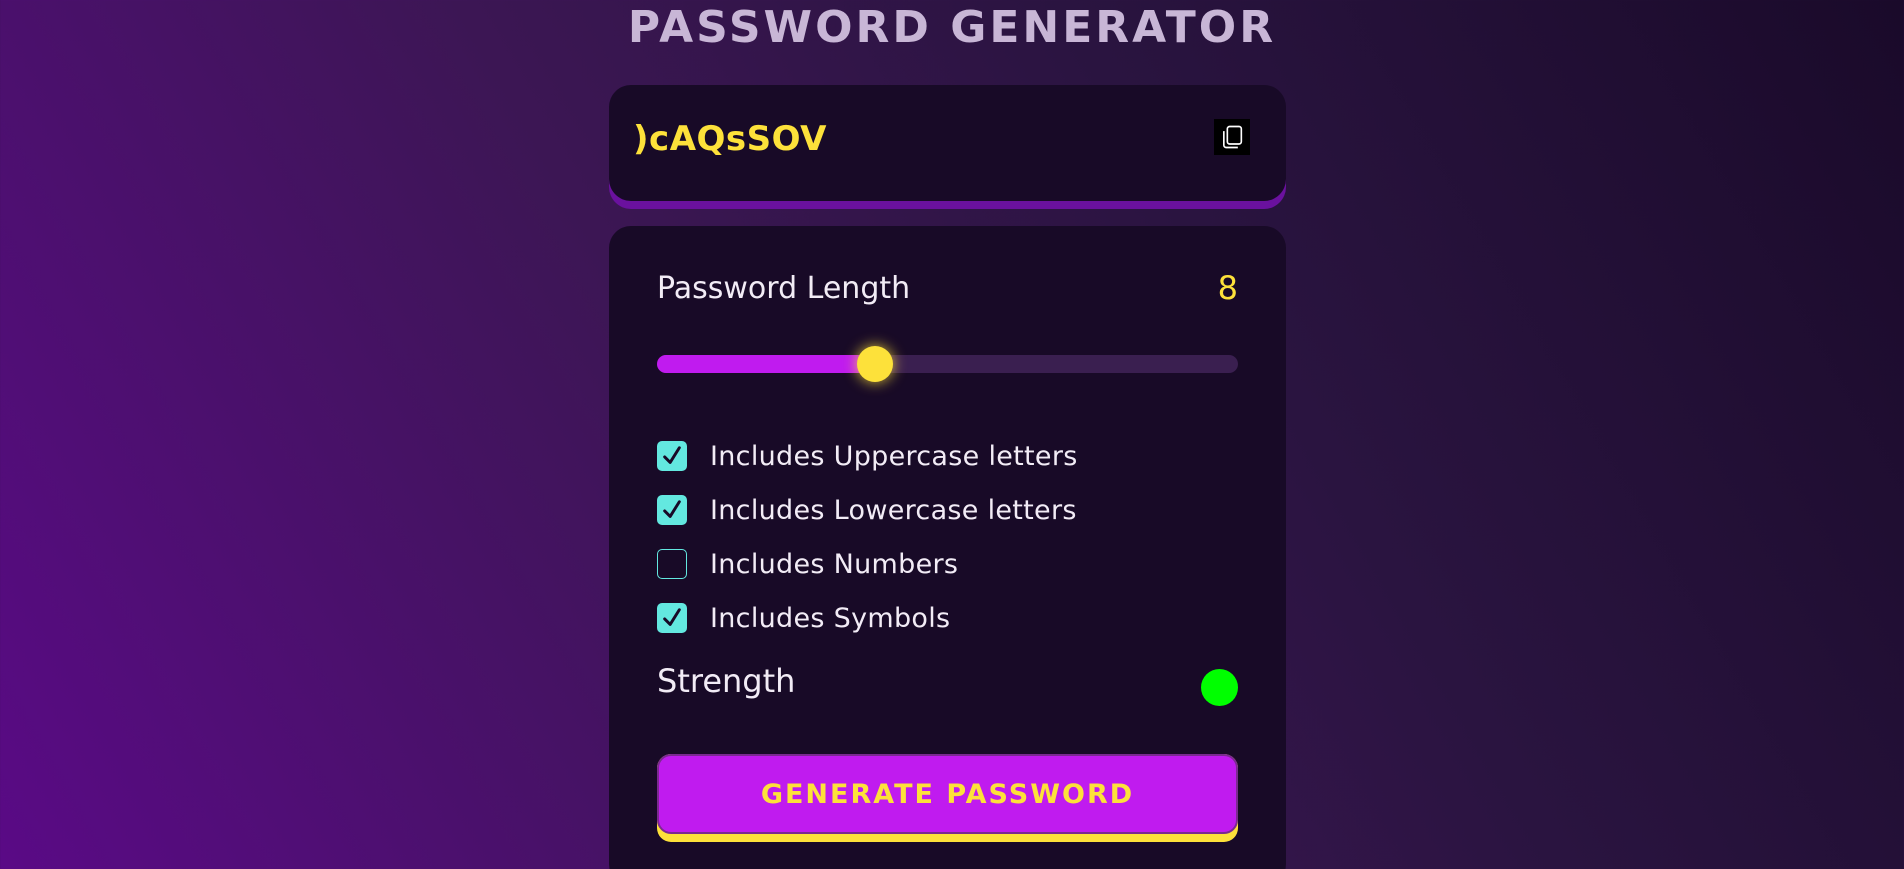 This screenshot has width=1904, height=869. Describe the element at coordinates (947, 143) in the screenshot. I see `password-output-box: )cAQsSOV` at that location.